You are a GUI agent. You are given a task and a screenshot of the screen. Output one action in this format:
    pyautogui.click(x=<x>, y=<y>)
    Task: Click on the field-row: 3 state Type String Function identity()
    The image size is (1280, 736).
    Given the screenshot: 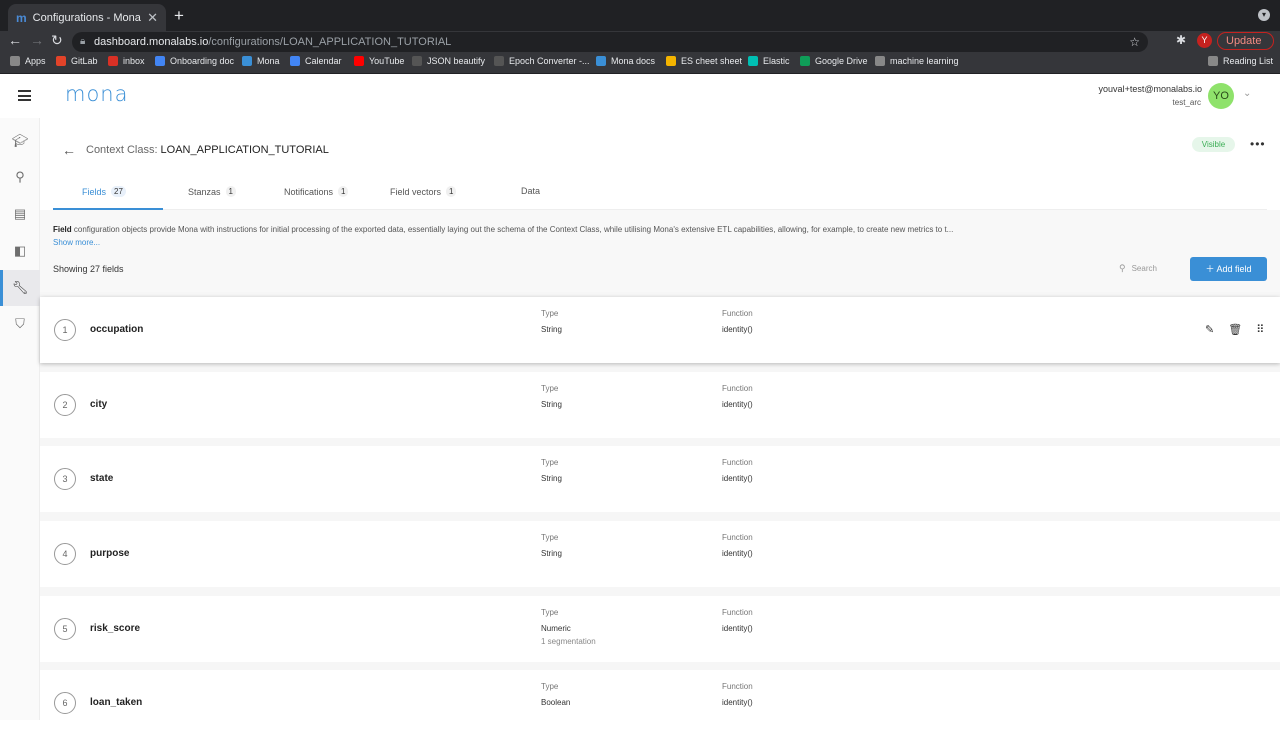 What is the action you would take?
    pyautogui.click(x=660, y=479)
    